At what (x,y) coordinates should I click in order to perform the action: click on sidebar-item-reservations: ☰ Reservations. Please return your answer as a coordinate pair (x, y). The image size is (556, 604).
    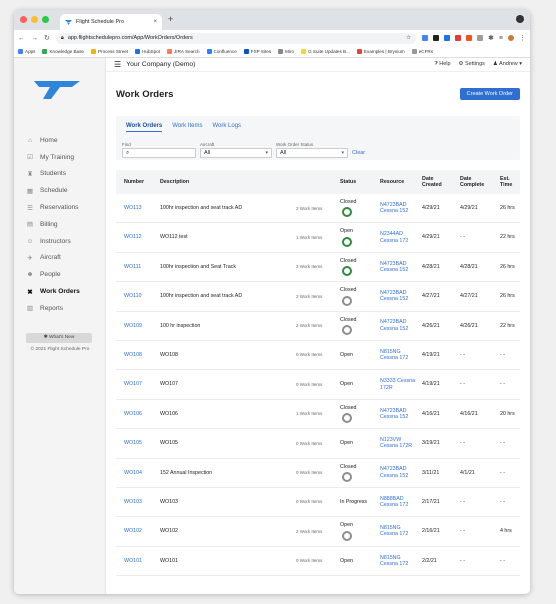
    Looking at the image, I should click on (59, 207).